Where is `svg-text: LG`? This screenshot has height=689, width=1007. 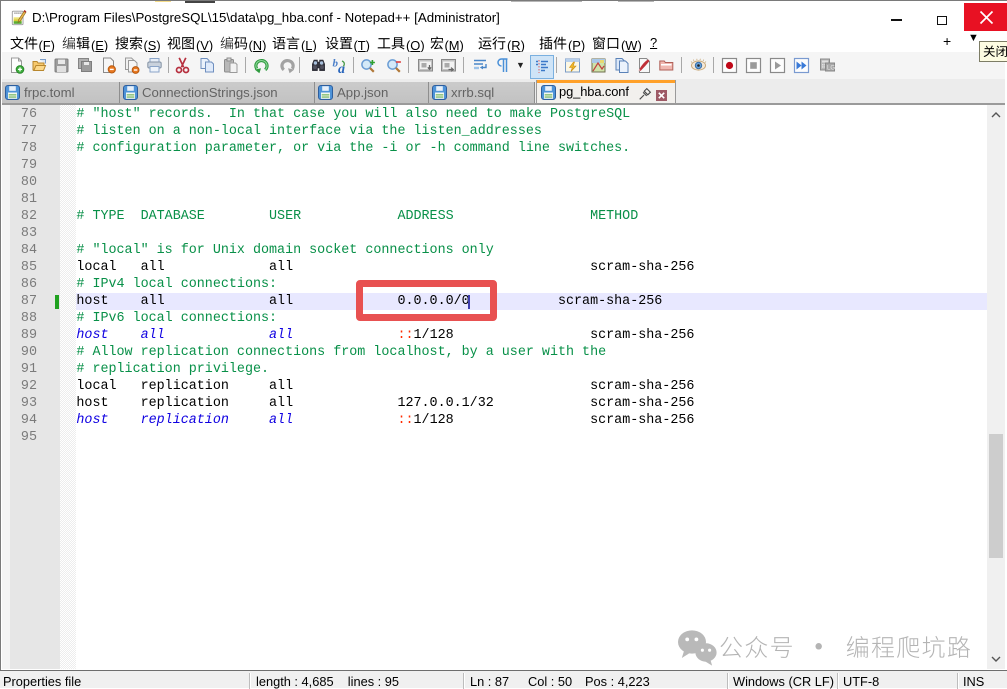 svg-text: LG is located at coordinates (831, 69).